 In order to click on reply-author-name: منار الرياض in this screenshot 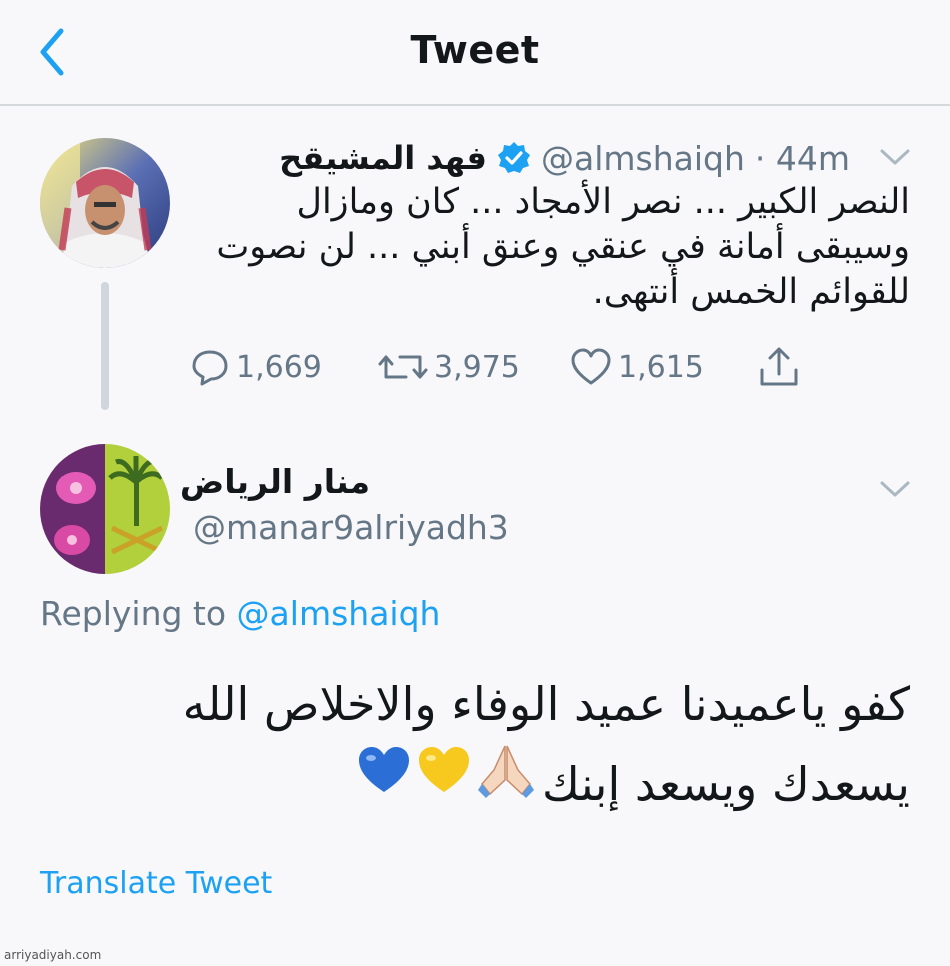, I will do `click(275, 481)`.